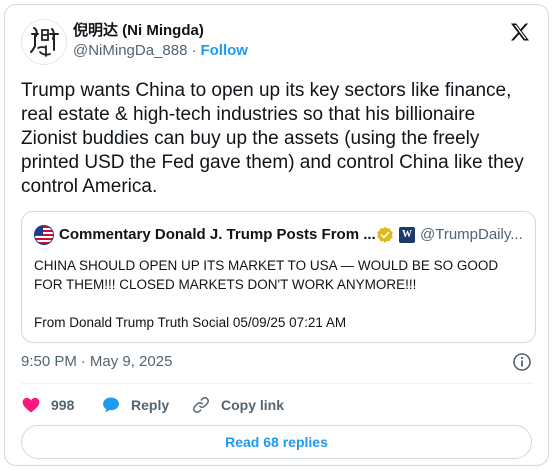 This screenshot has height=470, width=555. What do you see at coordinates (150, 405) in the screenshot?
I see `reply-label: Reply` at bounding box center [150, 405].